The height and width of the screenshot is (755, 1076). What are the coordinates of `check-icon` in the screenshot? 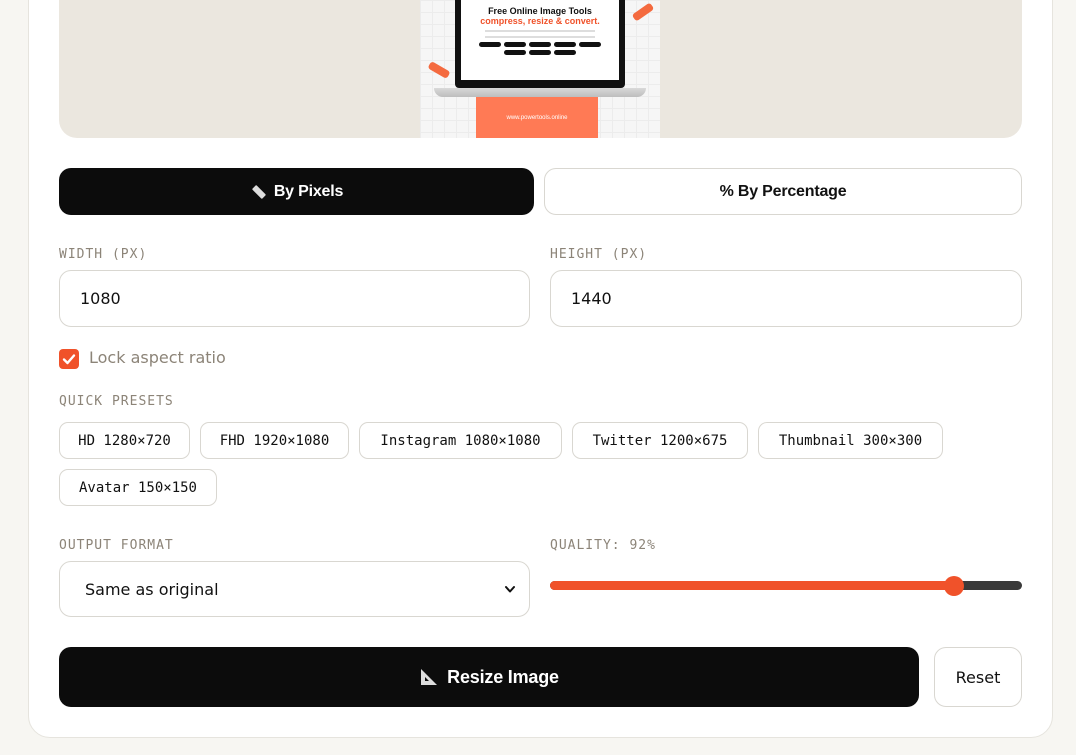 It's located at (69, 359).